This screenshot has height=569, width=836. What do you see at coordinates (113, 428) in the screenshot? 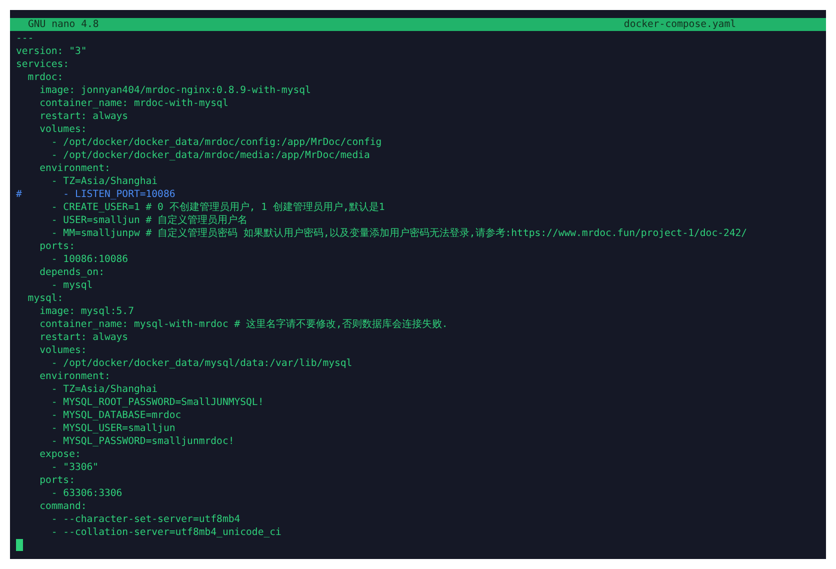
I see `code-line: - MYSQL_USER=smalljun` at bounding box center [113, 428].